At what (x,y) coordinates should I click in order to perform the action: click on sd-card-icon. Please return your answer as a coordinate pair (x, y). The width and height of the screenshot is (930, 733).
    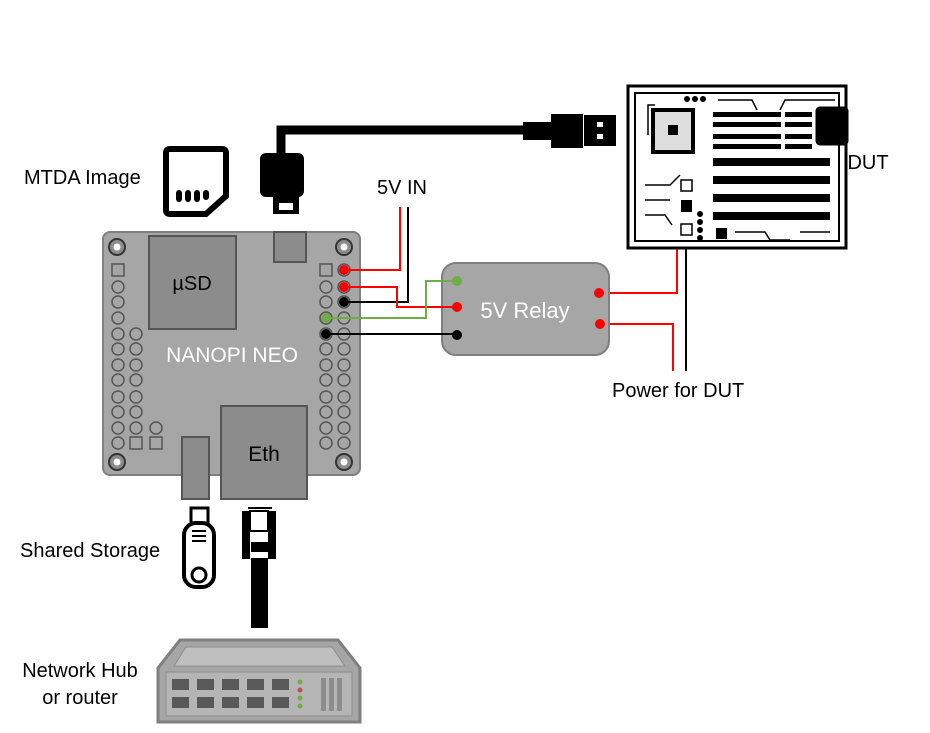
    Looking at the image, I should click on (196, 181).